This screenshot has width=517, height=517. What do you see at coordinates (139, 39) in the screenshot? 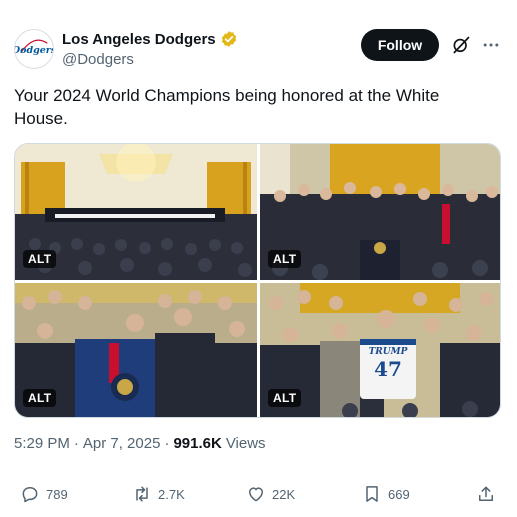
I see `account-display-name: Los Angeles Dodgers` at bounding box center [139, 39].